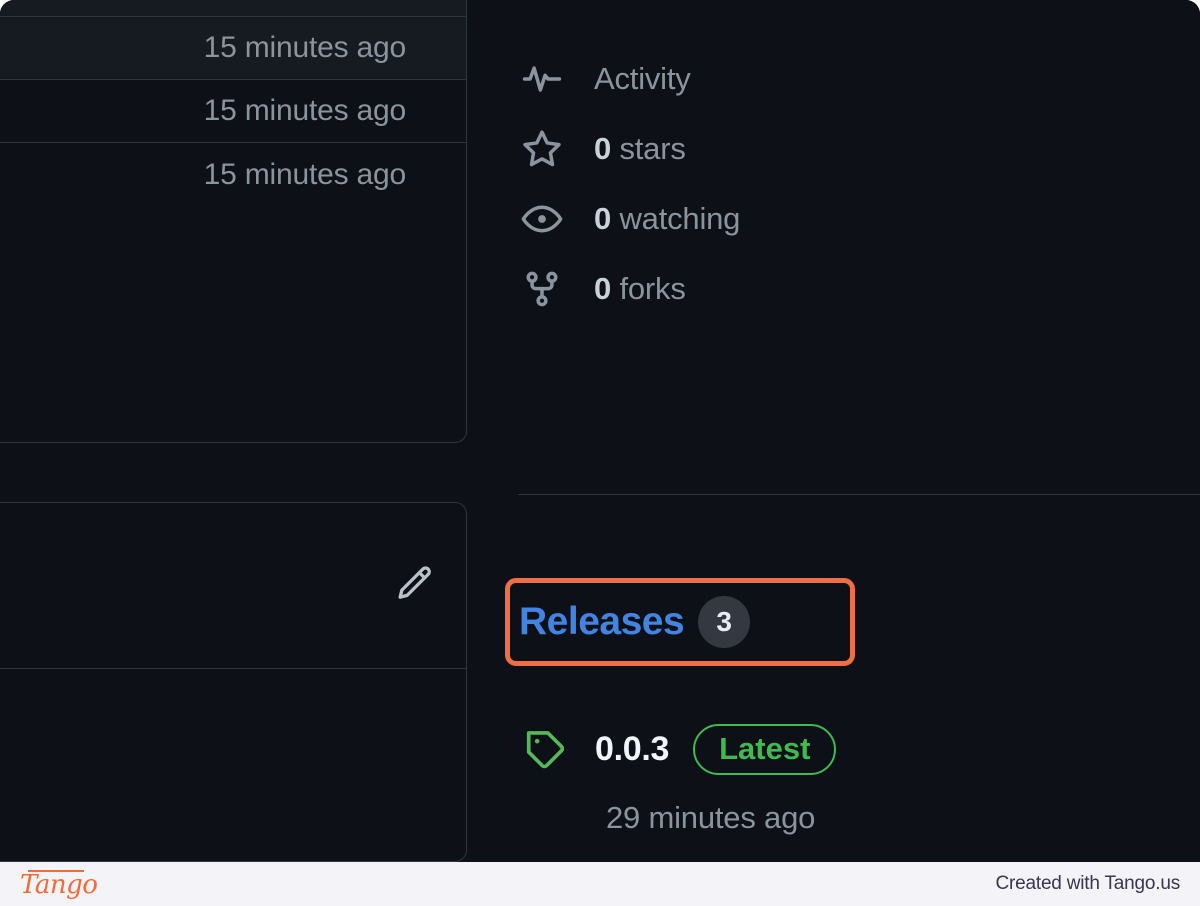 This screenshot has height=906, width=1200. What do you see at coordinates (642, 78) in the screenshot?
I see `activity-label: Activity` at bounding box center [642, 78].